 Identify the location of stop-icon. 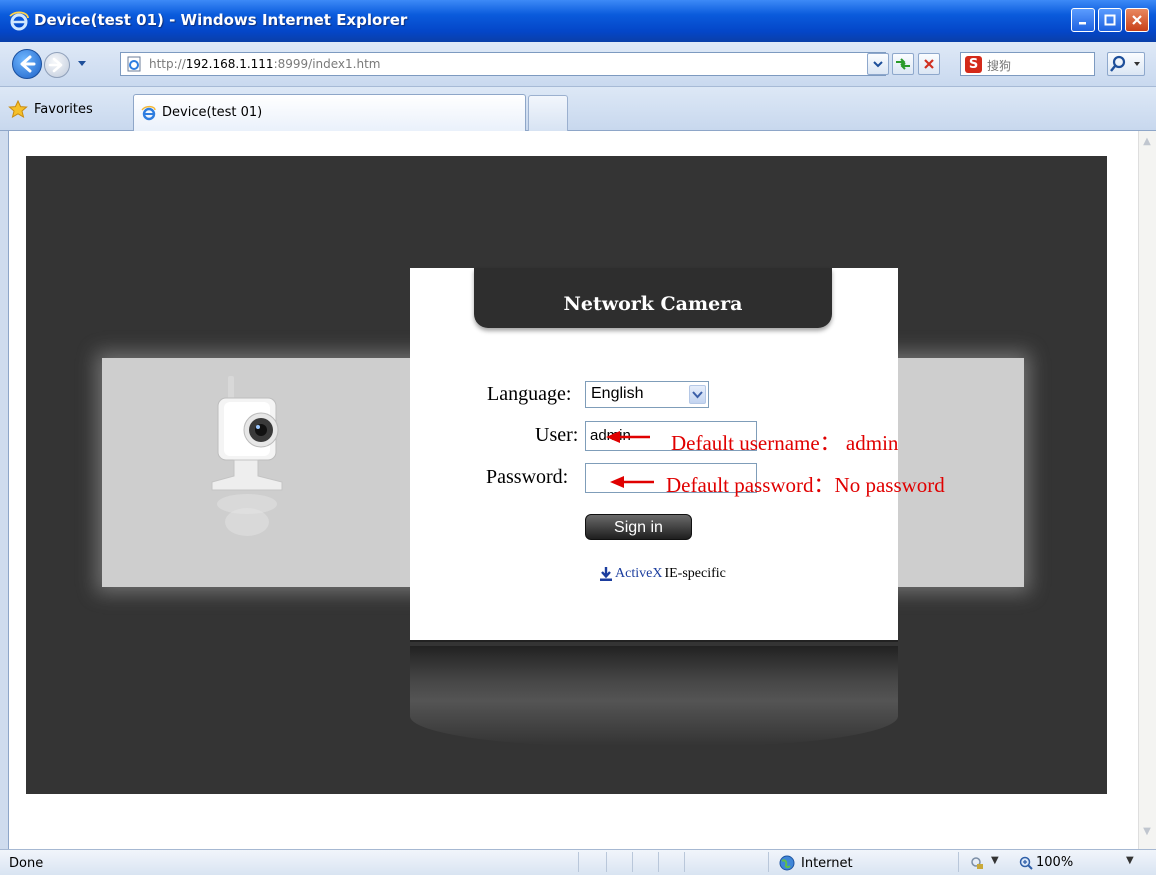
(929, 64).